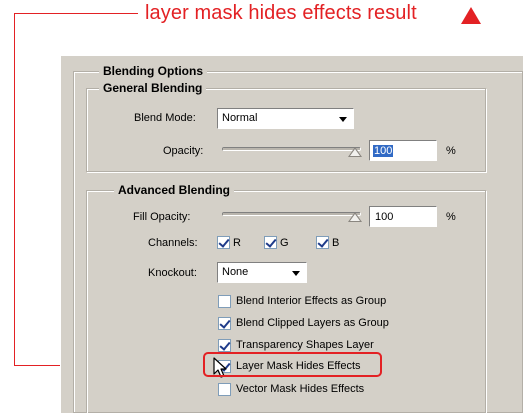 This screenshot has height=413, width=523. I want to click on fill-opacity-slider-thumb, so click(355, 217).